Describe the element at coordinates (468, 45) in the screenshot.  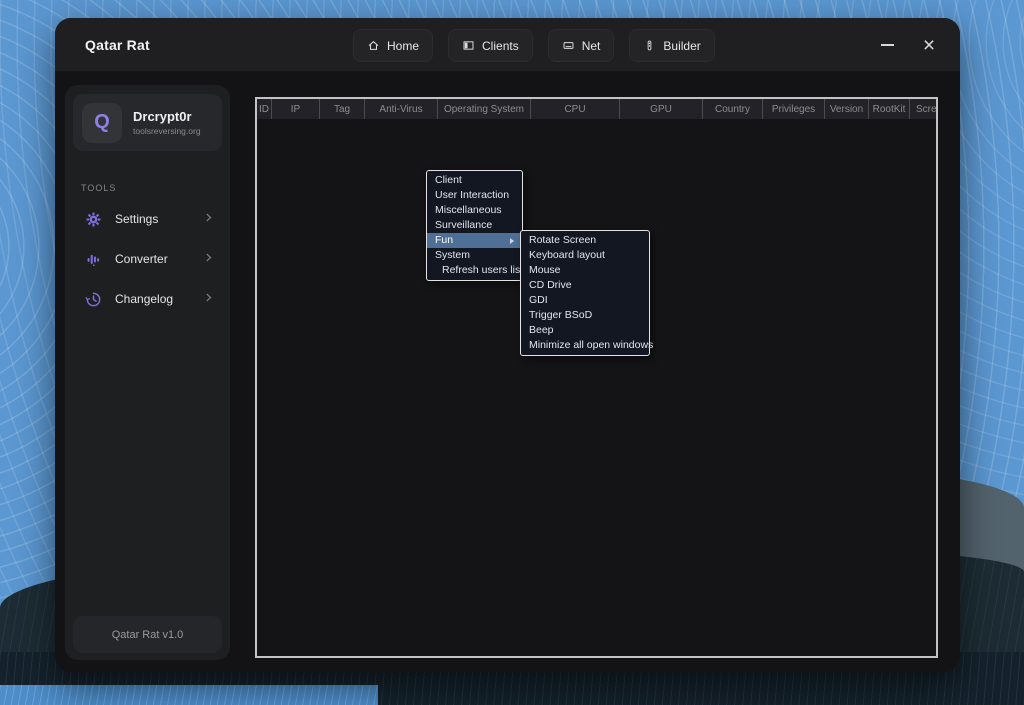
I see `clients-icon` at that location.